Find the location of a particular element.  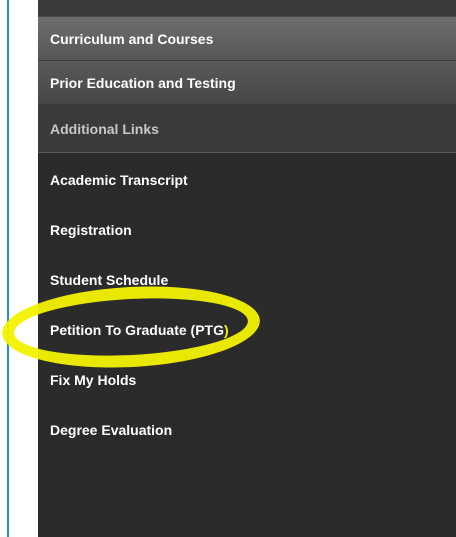

link-label: Degree Evaluation is located at coordinates (111, 430).